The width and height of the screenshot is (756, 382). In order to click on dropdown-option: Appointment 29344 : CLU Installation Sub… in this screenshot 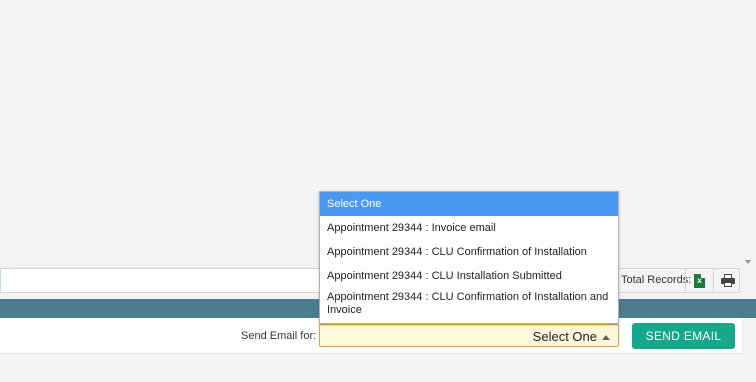, I will do `click(469, 276)`.